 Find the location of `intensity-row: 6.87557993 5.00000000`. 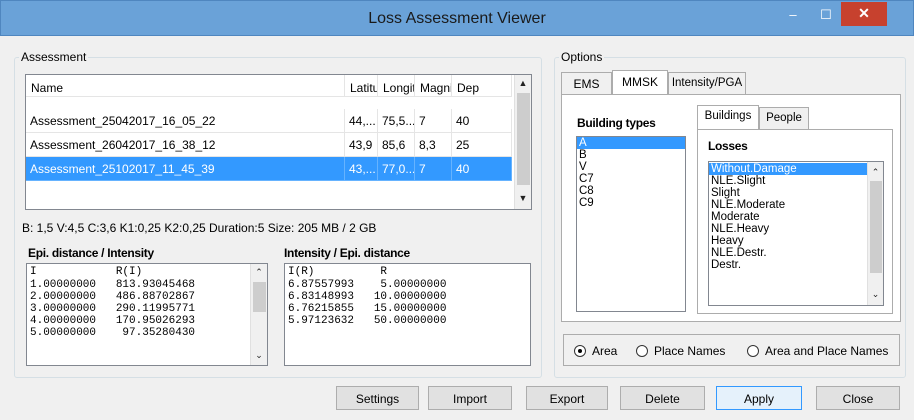

intensity-row: 6.87557993 5.00000000 is located at coordinates (367, 285).